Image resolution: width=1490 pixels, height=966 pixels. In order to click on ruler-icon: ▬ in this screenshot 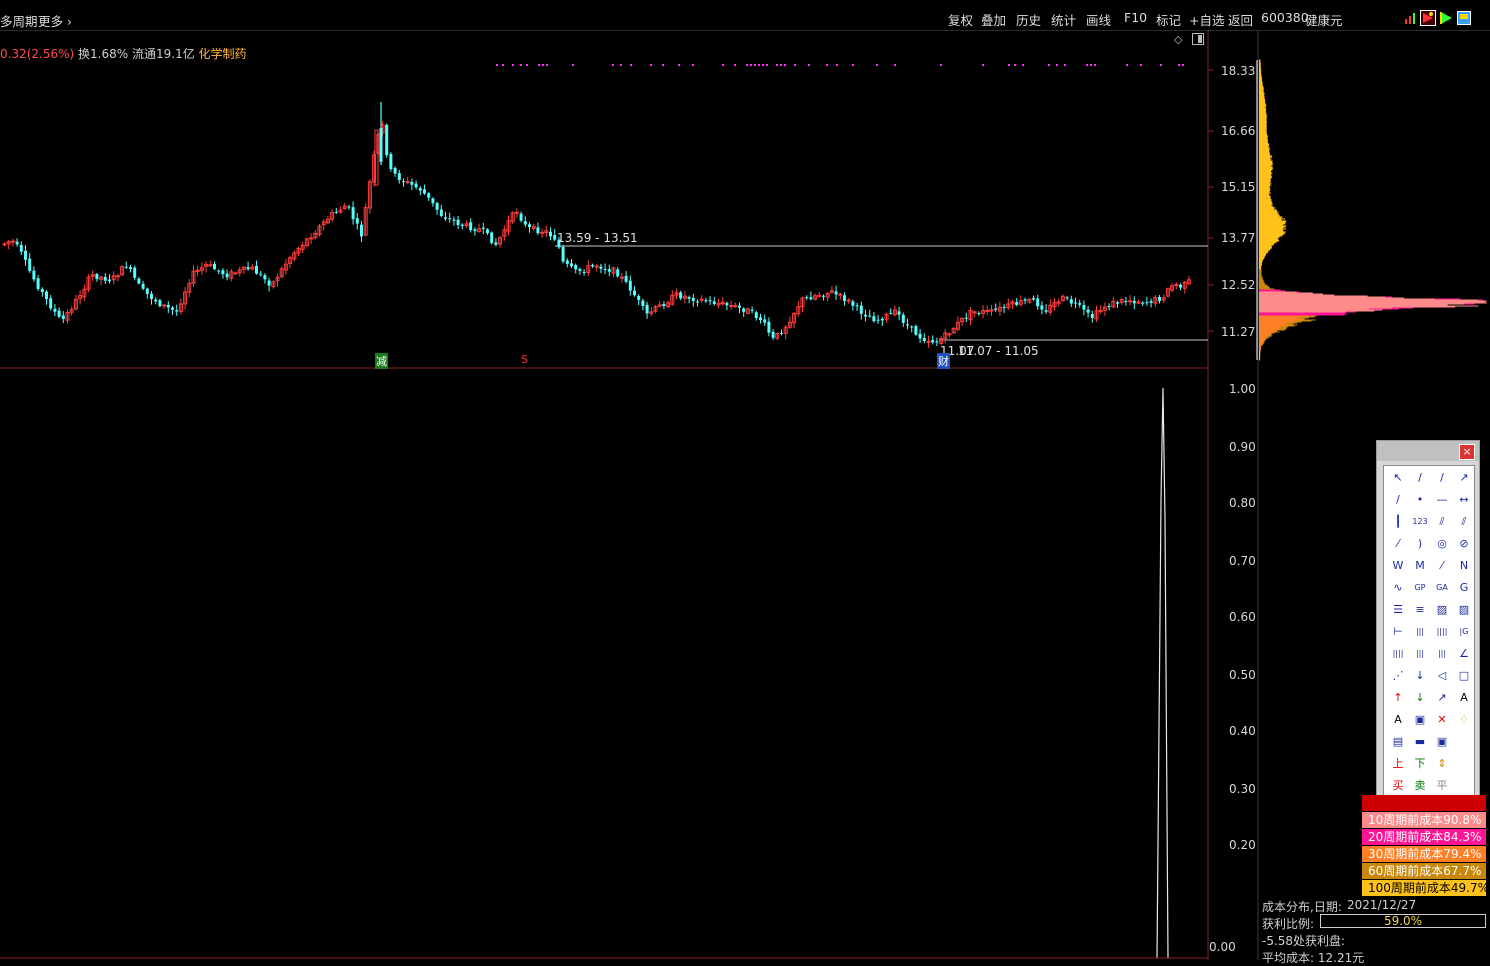, I will do `click(1420, 742)`.